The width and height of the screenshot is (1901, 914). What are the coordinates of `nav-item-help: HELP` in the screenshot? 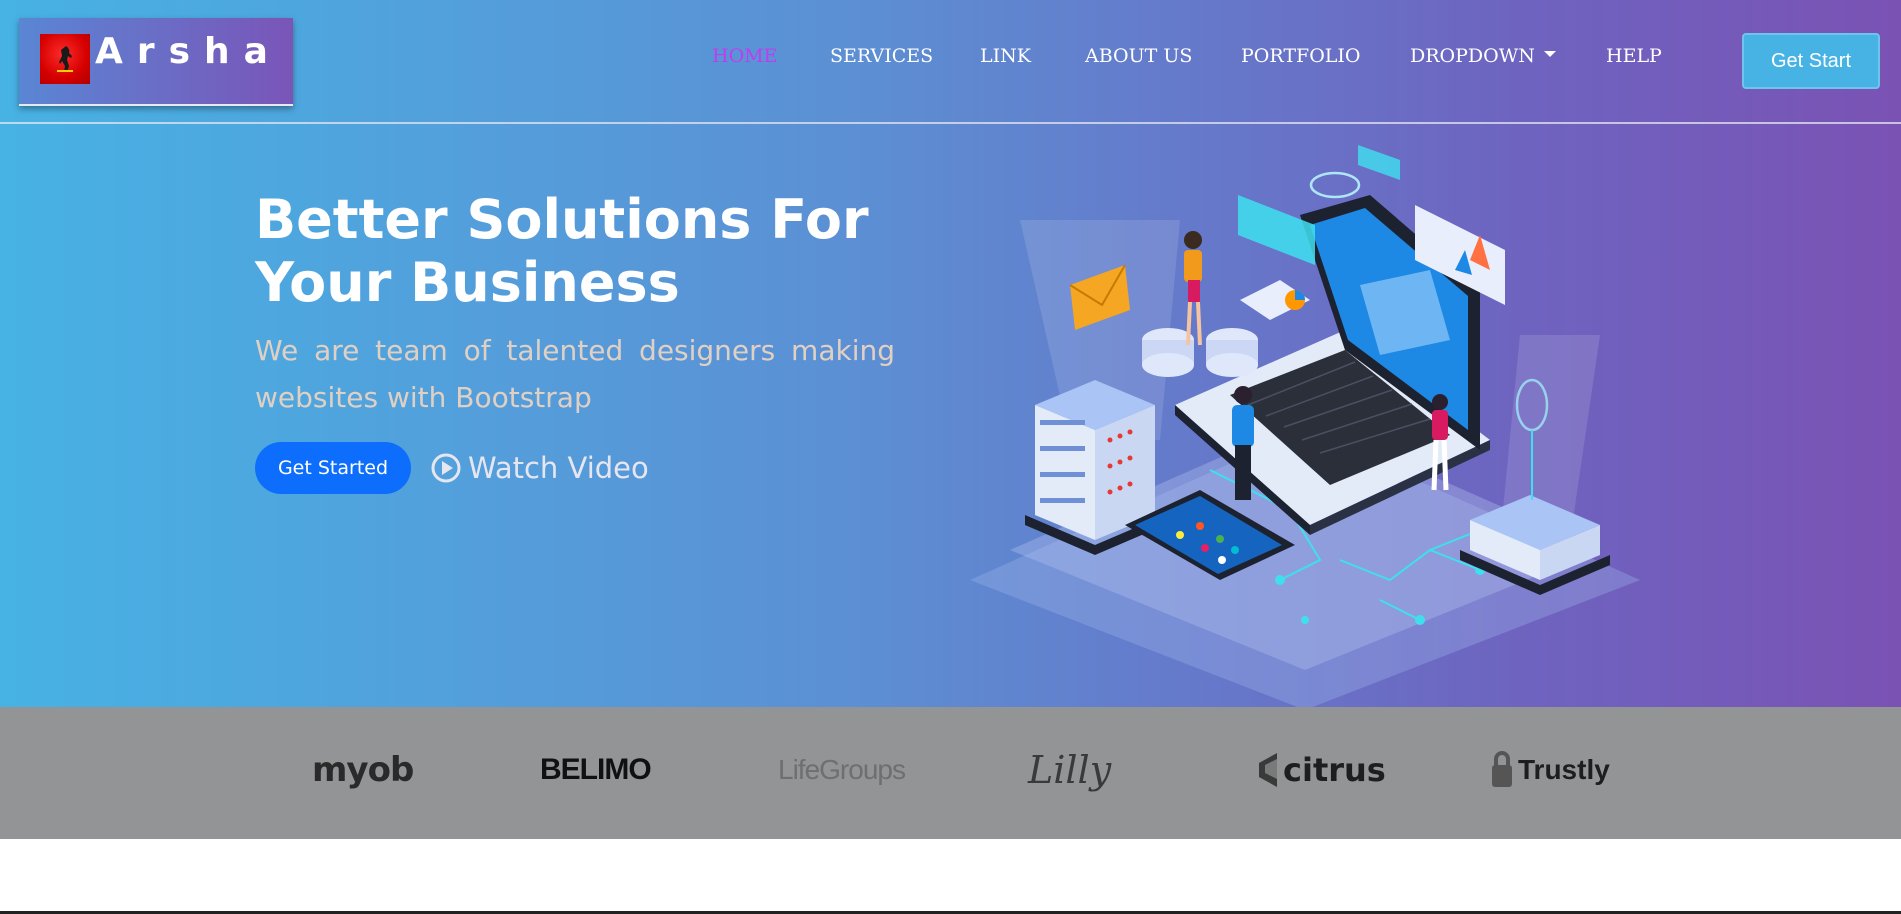 It's located at (1634, 56).